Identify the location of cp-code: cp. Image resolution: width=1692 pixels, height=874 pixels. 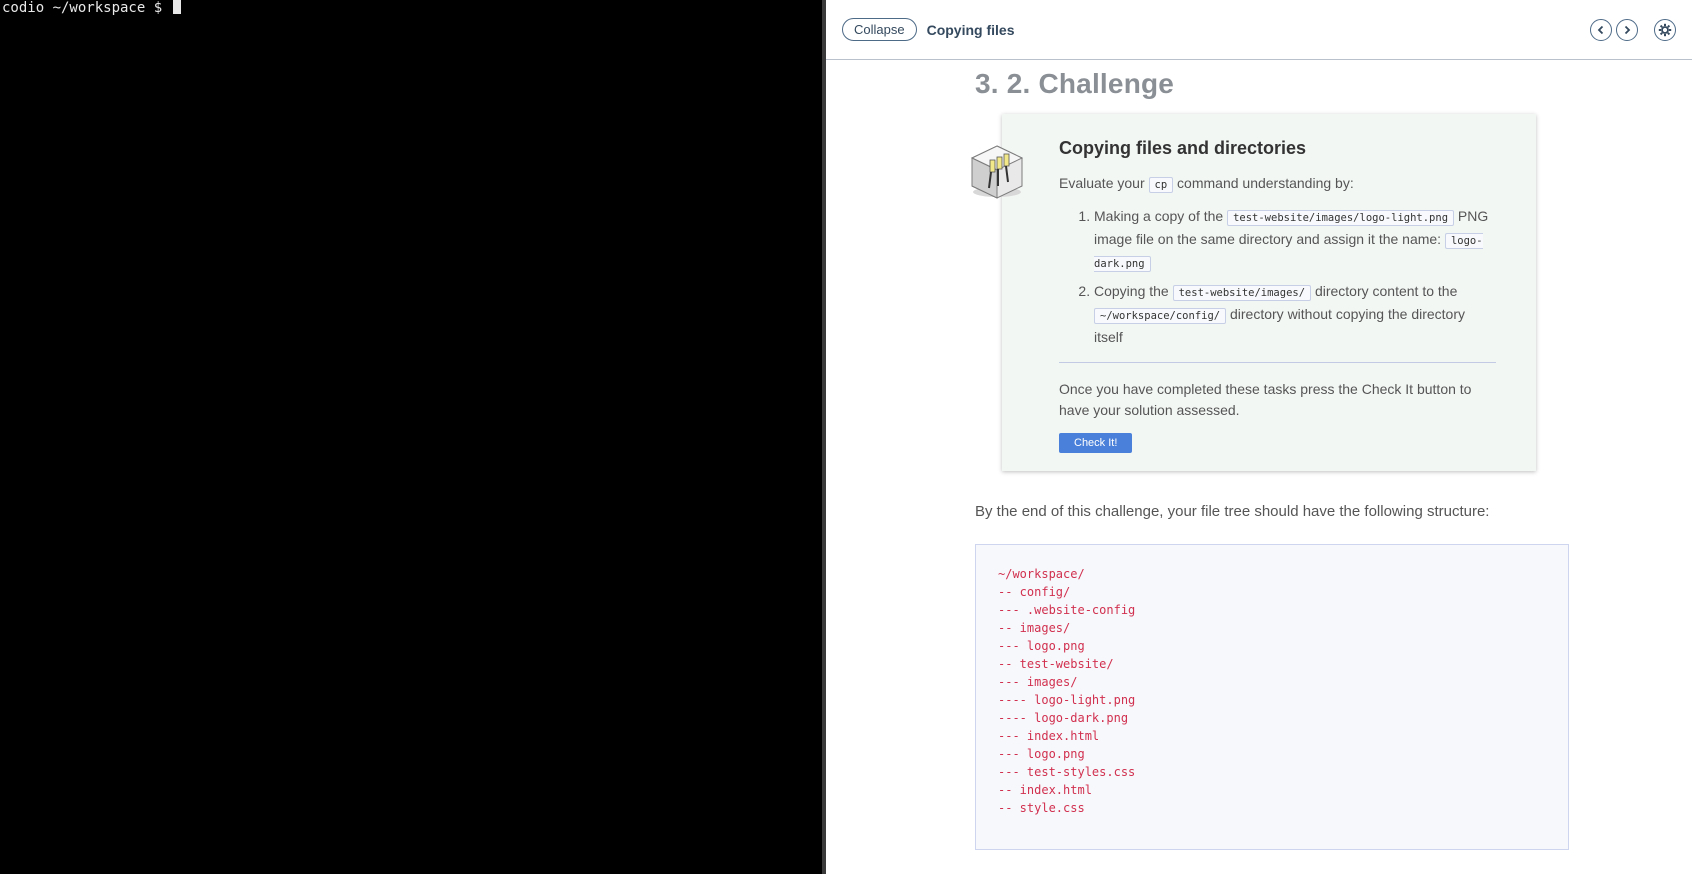
(1161, 185).